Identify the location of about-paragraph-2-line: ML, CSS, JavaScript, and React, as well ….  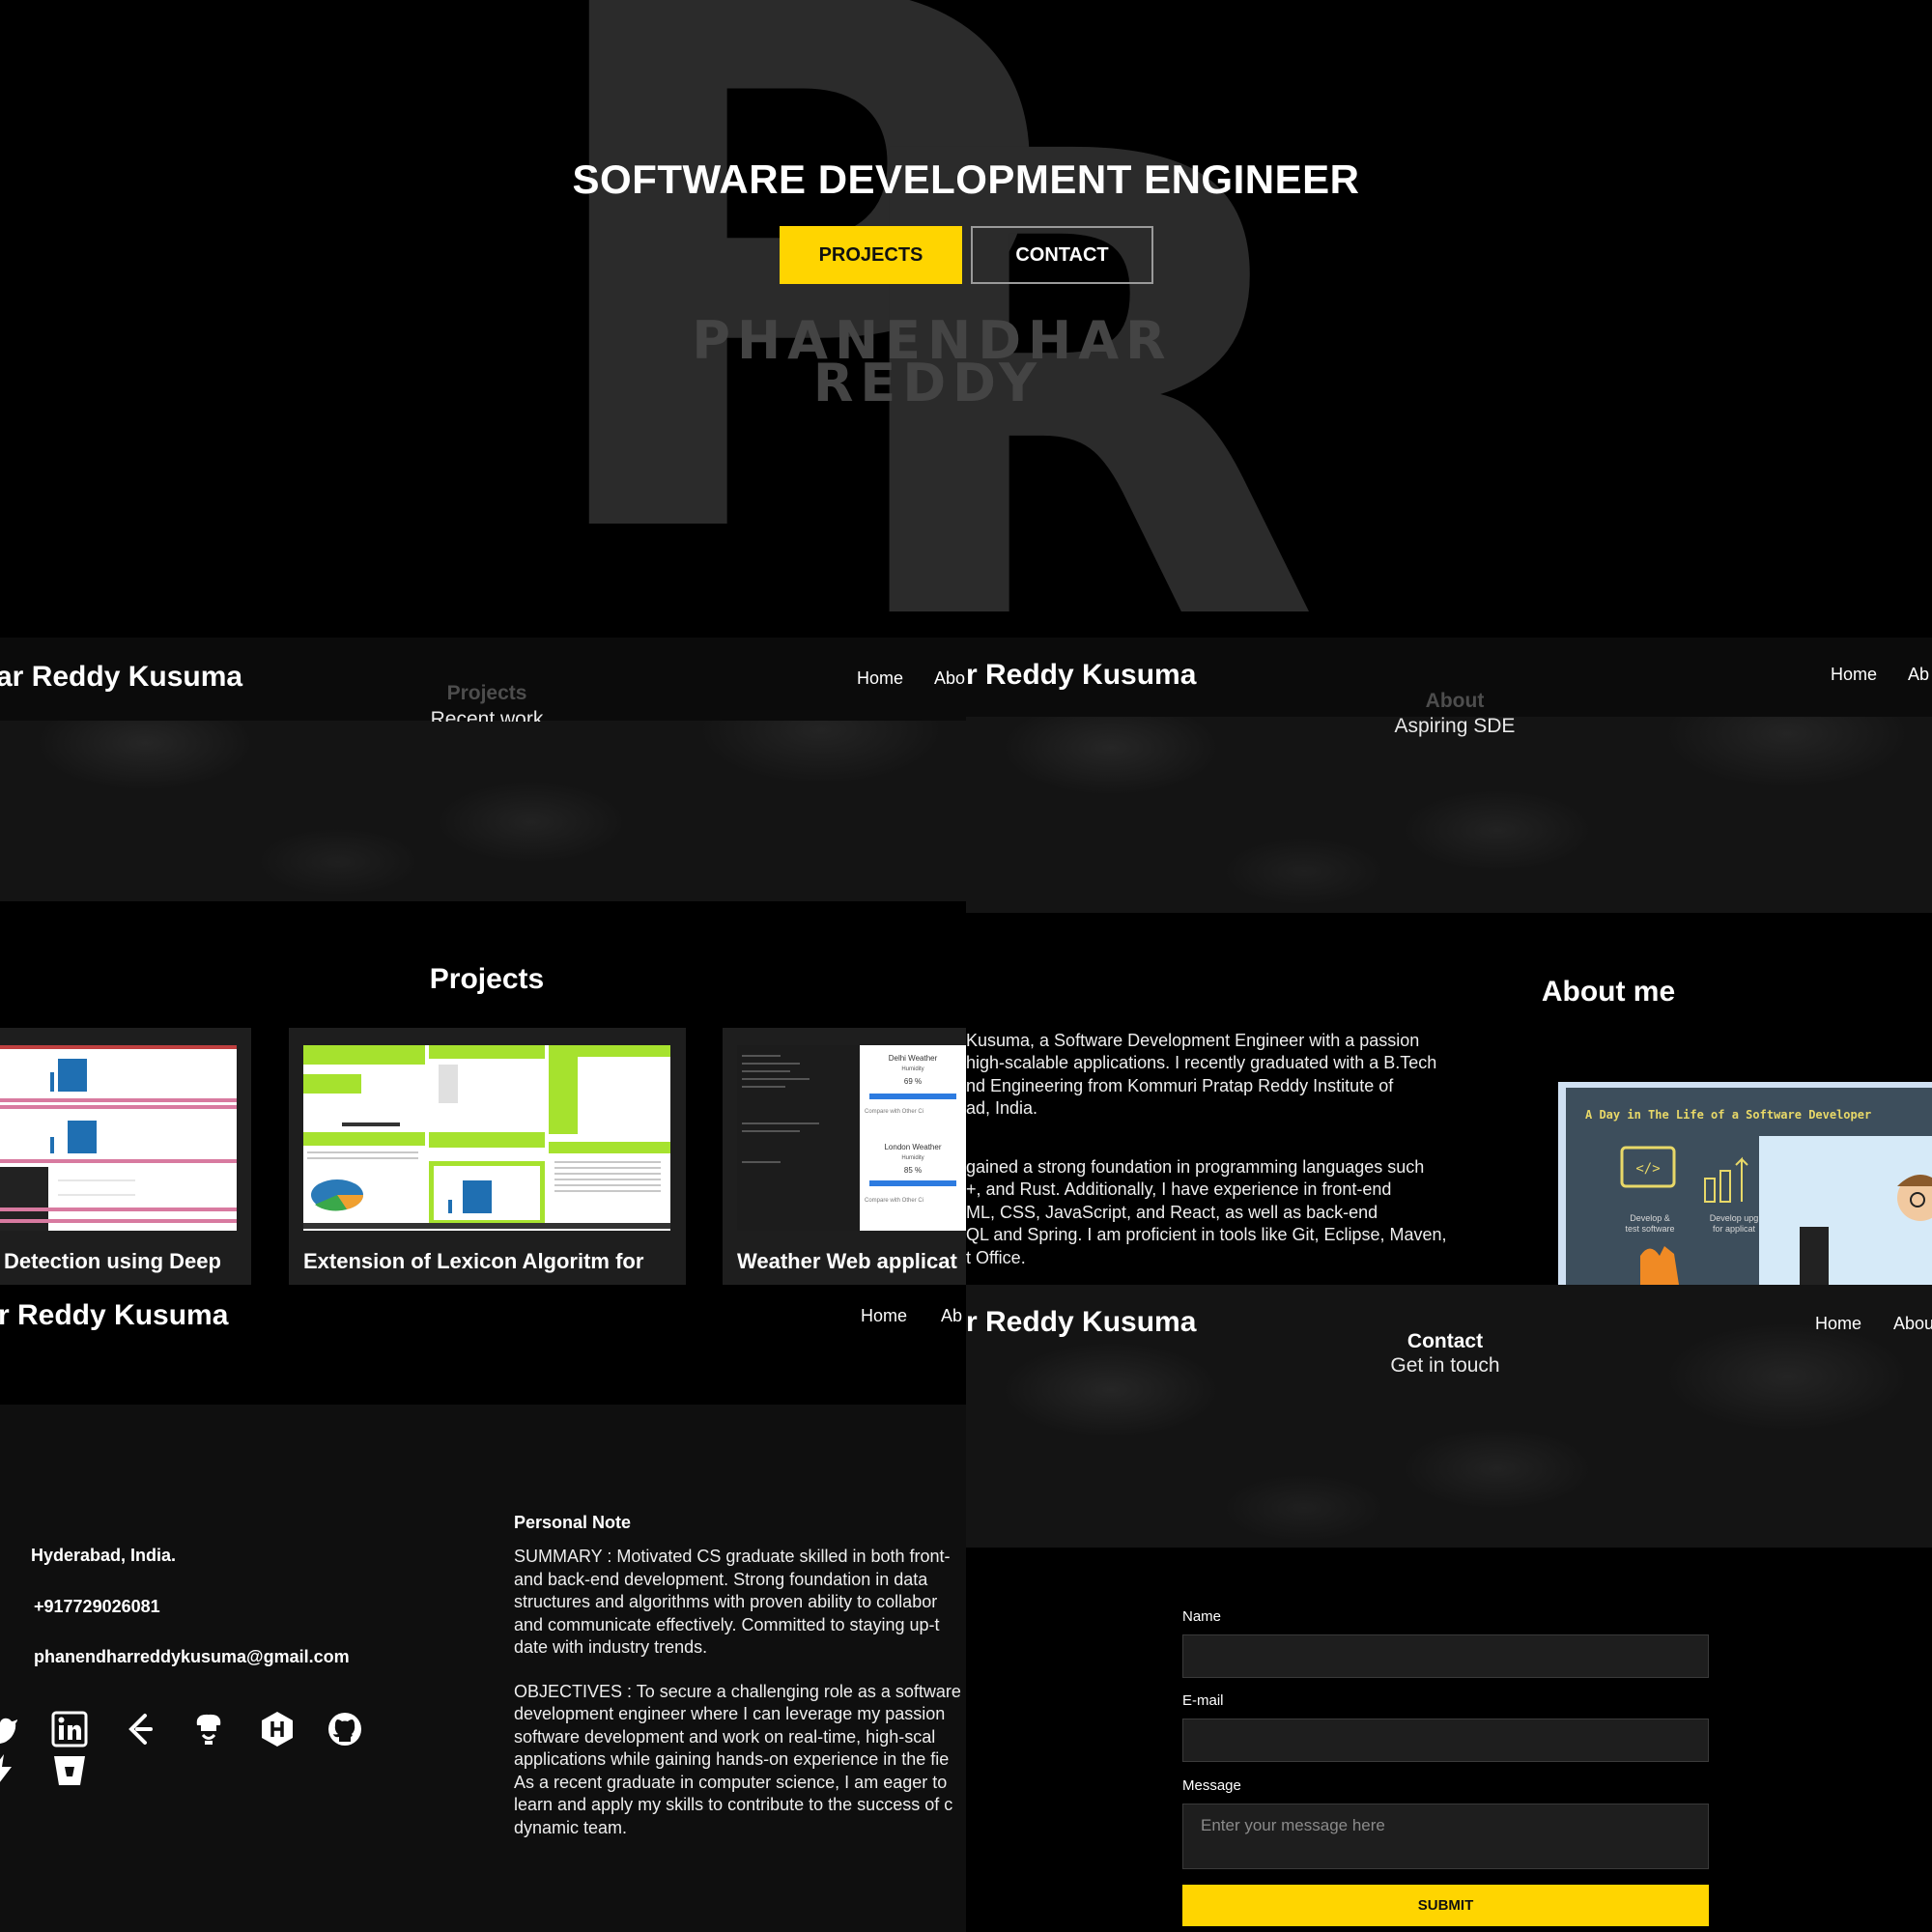
(1172, 1212).